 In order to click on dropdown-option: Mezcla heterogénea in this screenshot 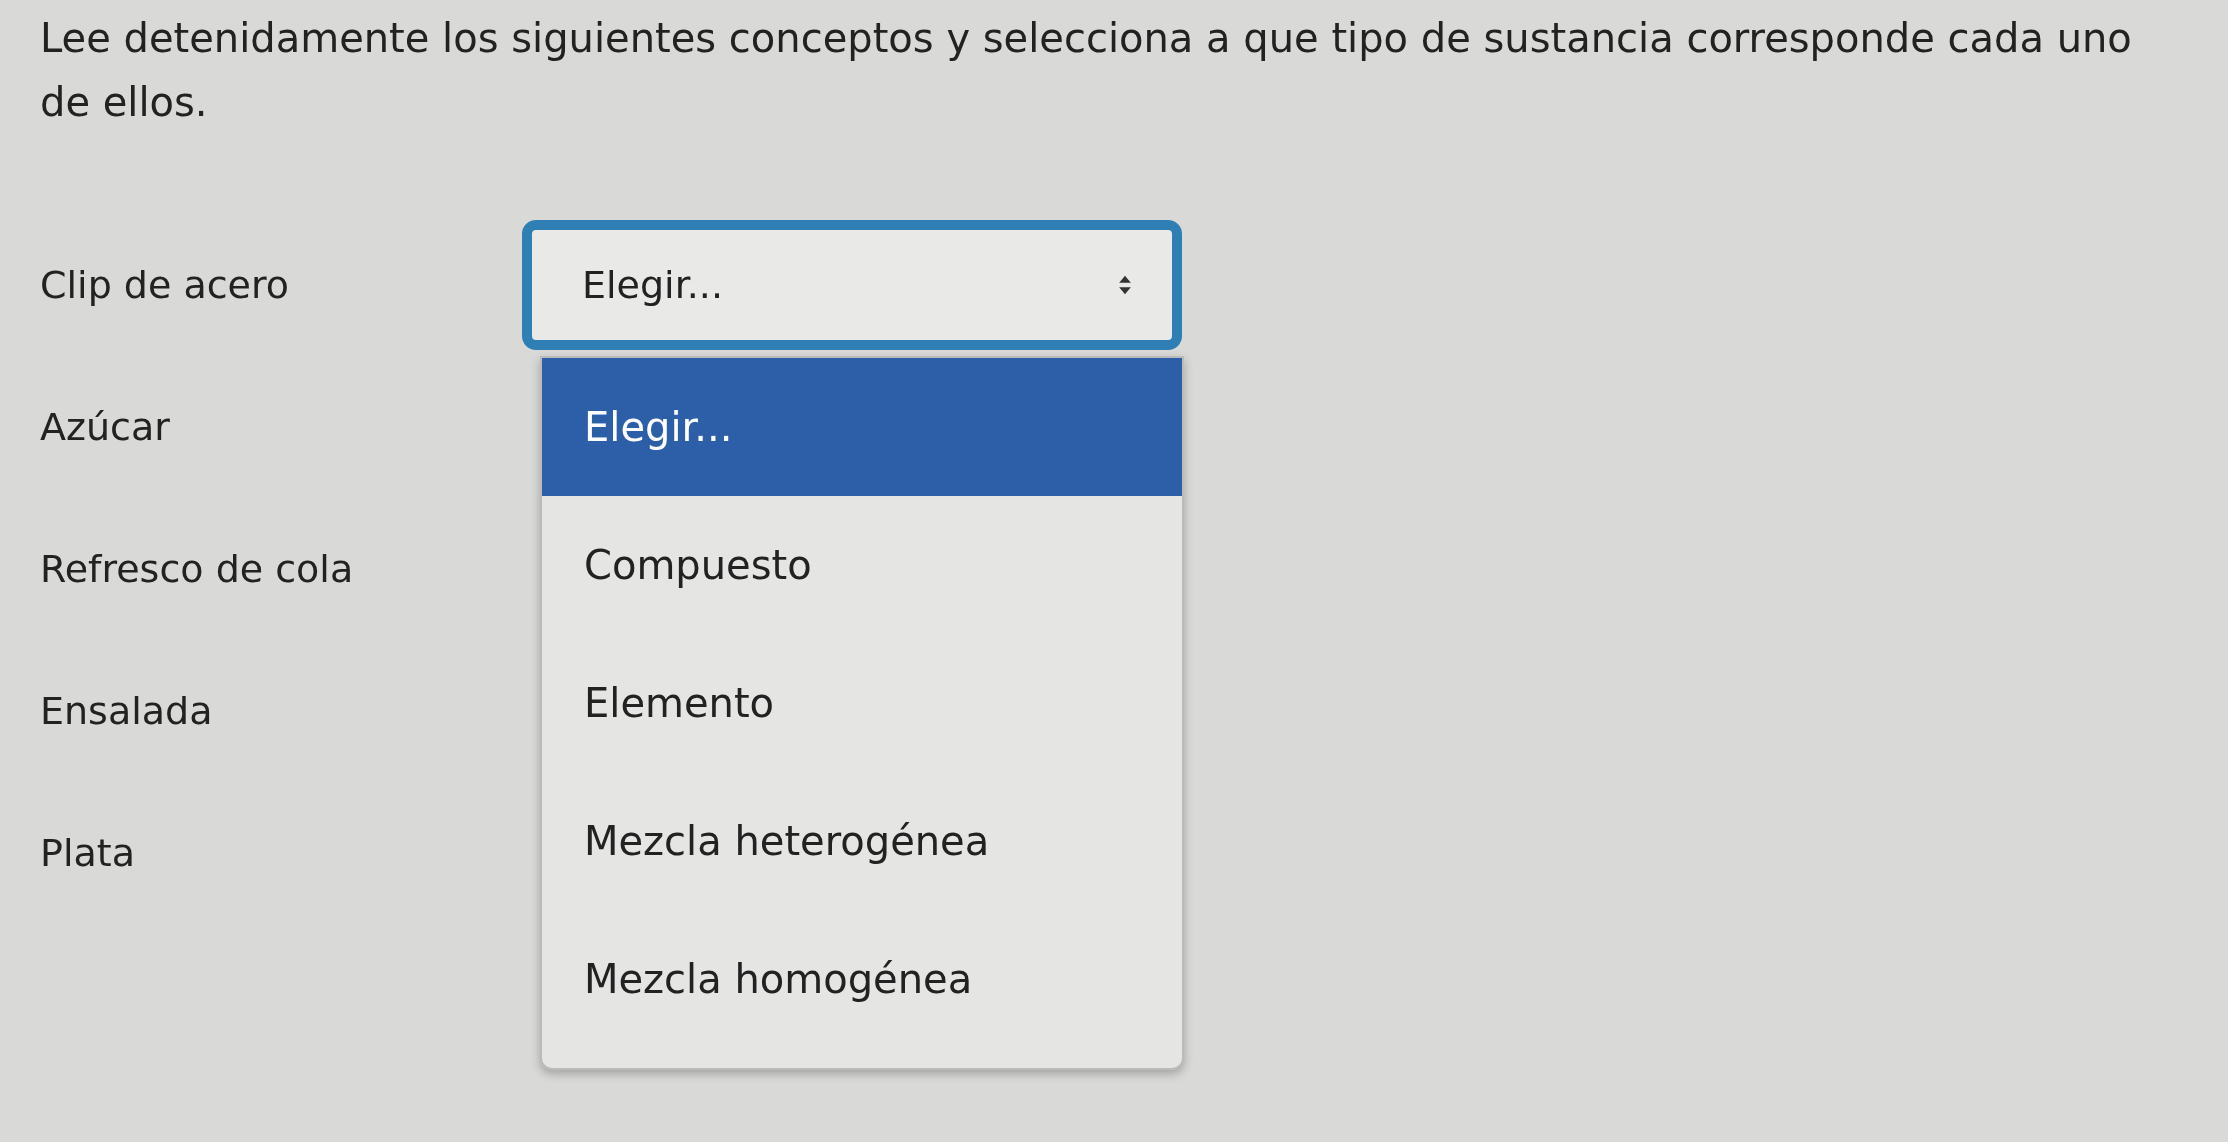, I will do `click(862, 841)`.